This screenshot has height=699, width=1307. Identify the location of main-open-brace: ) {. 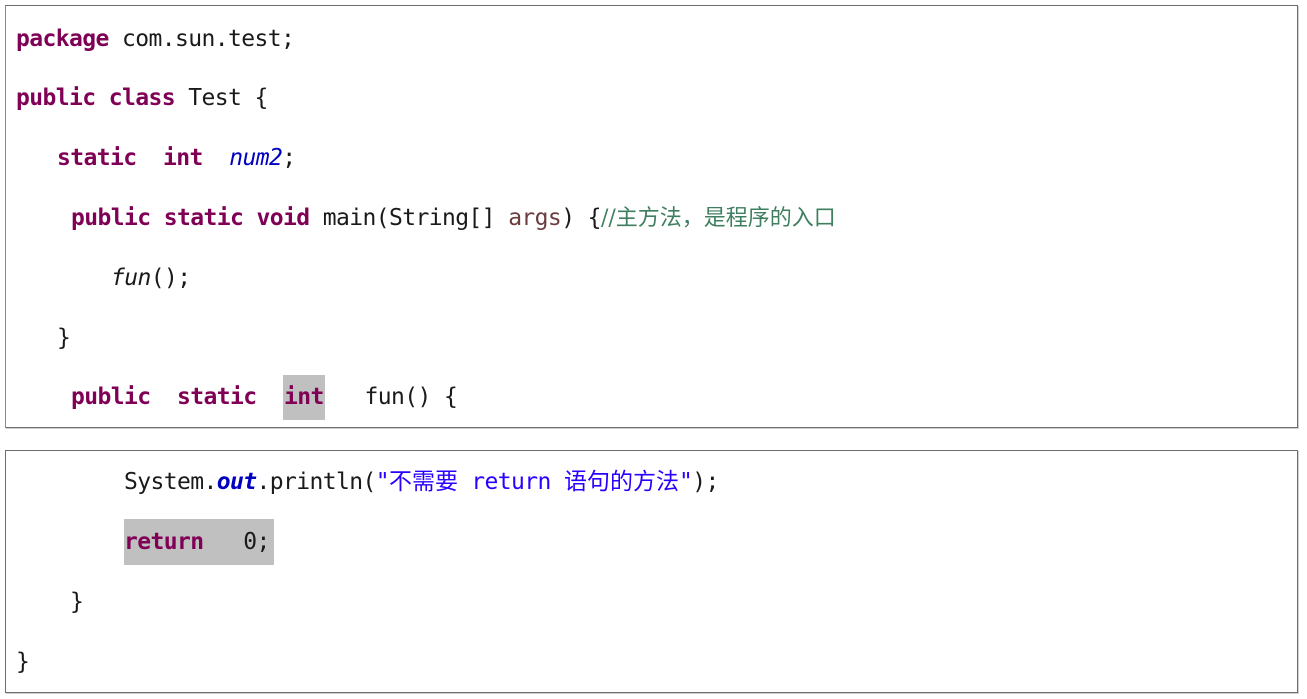
(581, 218).